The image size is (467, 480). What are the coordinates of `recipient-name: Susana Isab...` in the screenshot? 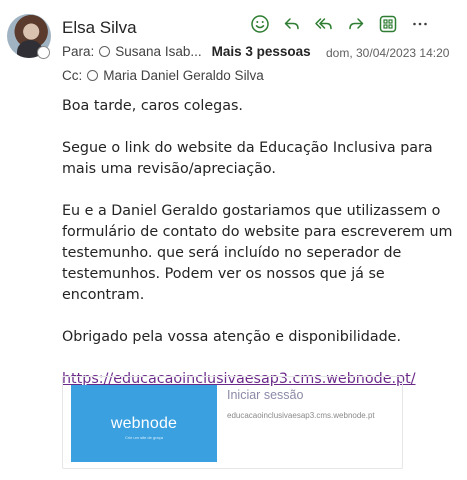 It's located at (158, 51).